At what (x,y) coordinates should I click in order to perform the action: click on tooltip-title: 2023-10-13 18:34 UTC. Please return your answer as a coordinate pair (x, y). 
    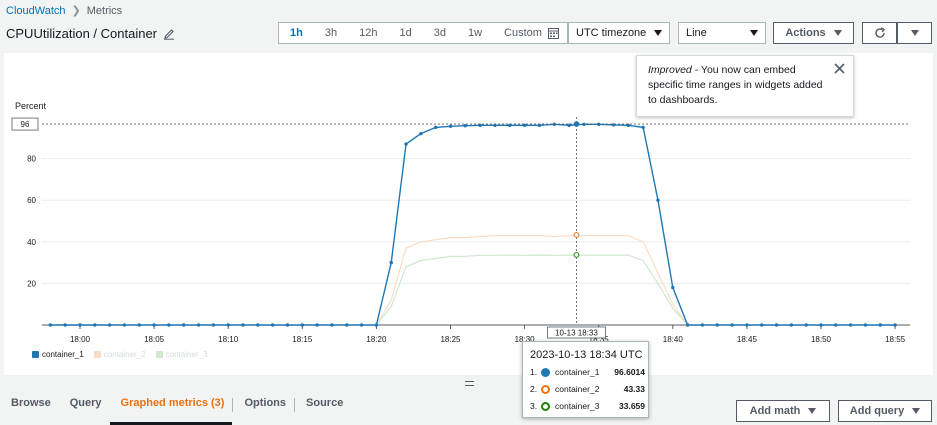
    Looking at the image, I should click on (586, 355).